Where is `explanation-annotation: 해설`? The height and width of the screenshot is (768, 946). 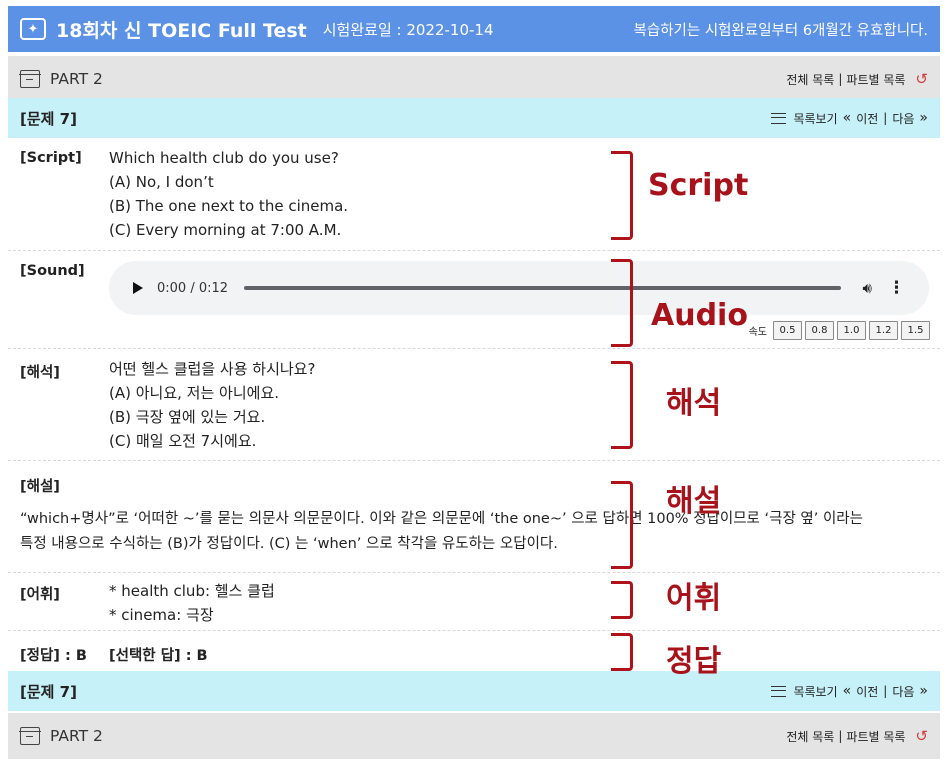
explanation-annotation: 해설 is located at coordinates (694, 501).